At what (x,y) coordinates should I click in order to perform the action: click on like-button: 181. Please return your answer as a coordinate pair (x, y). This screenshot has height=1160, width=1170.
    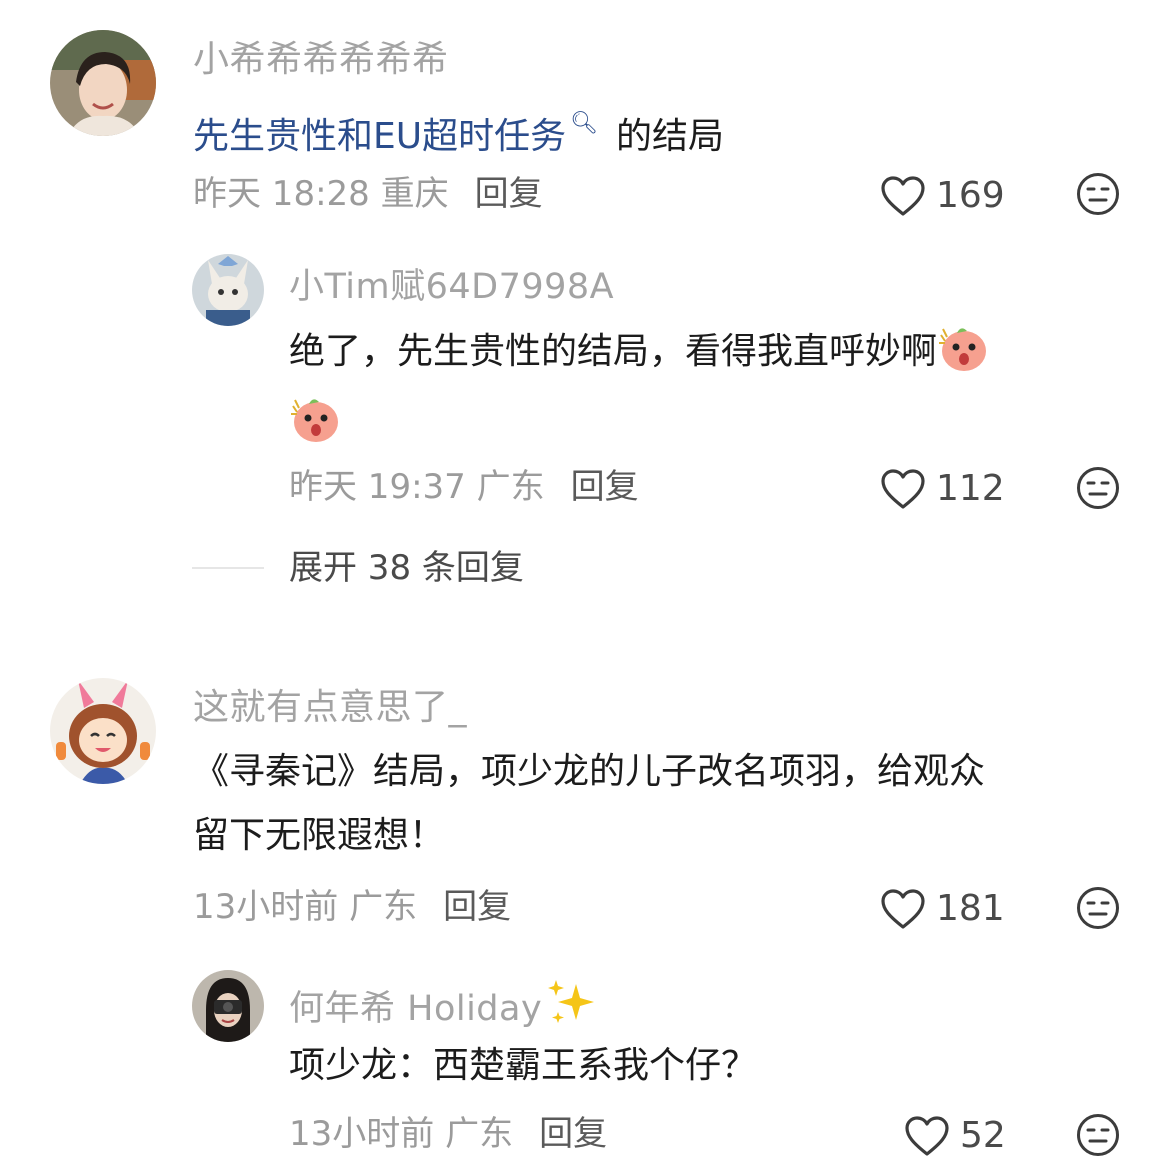
    Looking at the image, I should click on (942, 909).